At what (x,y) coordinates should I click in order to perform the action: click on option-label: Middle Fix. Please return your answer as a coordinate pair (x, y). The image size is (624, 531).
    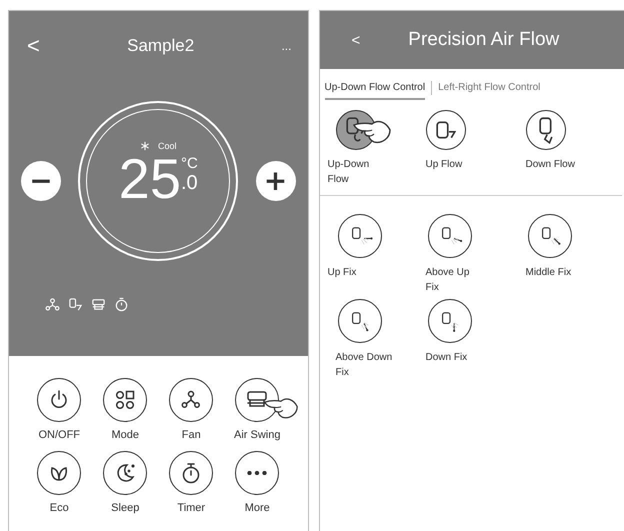
    Looking at the image, I should click on (549, 273).